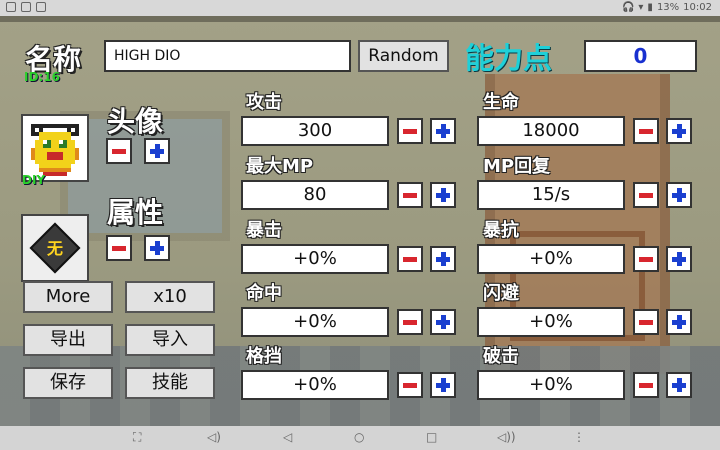 This screenshot has width=720, height=450. I want to click on clock: 10:02, so click(697, 7).